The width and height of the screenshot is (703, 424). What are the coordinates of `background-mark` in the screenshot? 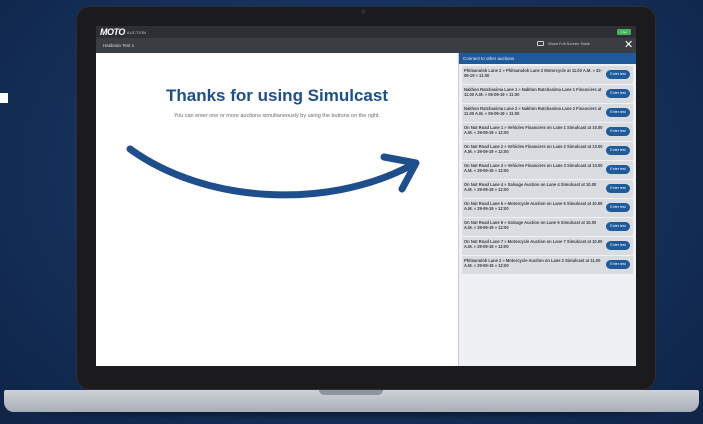 It's located at (4, 98).